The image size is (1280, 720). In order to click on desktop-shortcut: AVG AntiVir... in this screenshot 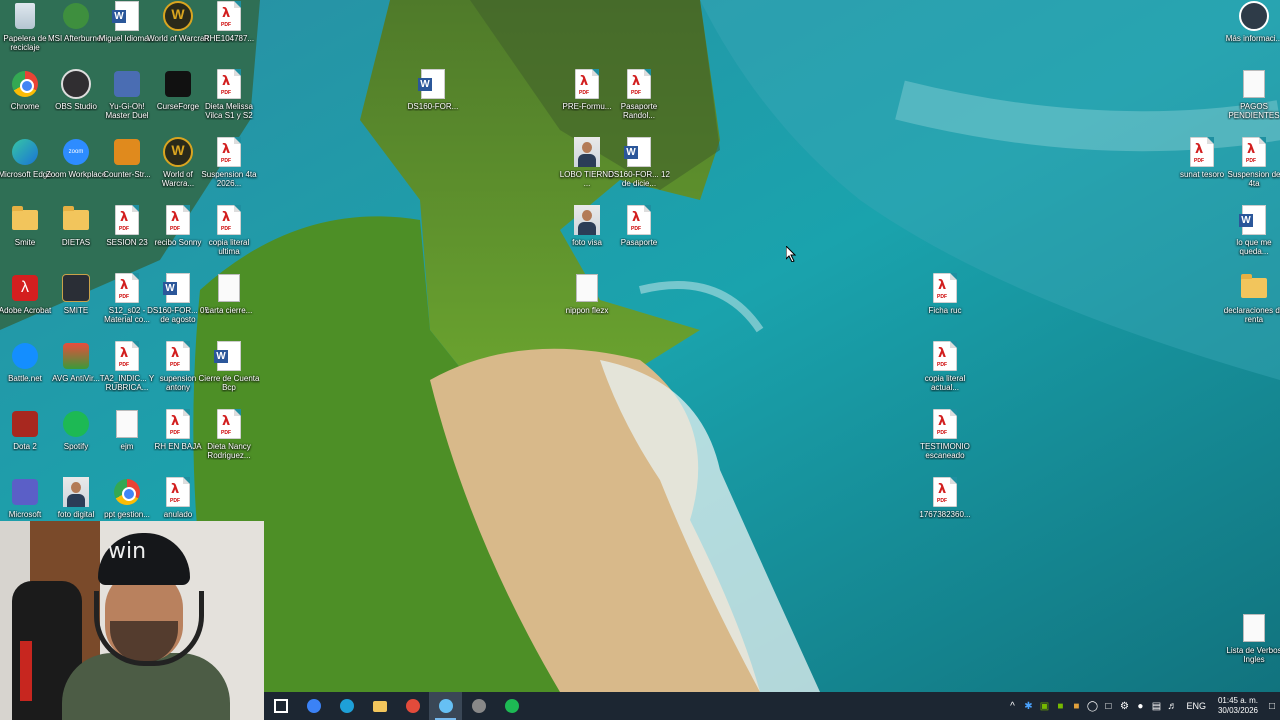, I will do `click(76, 373)`.